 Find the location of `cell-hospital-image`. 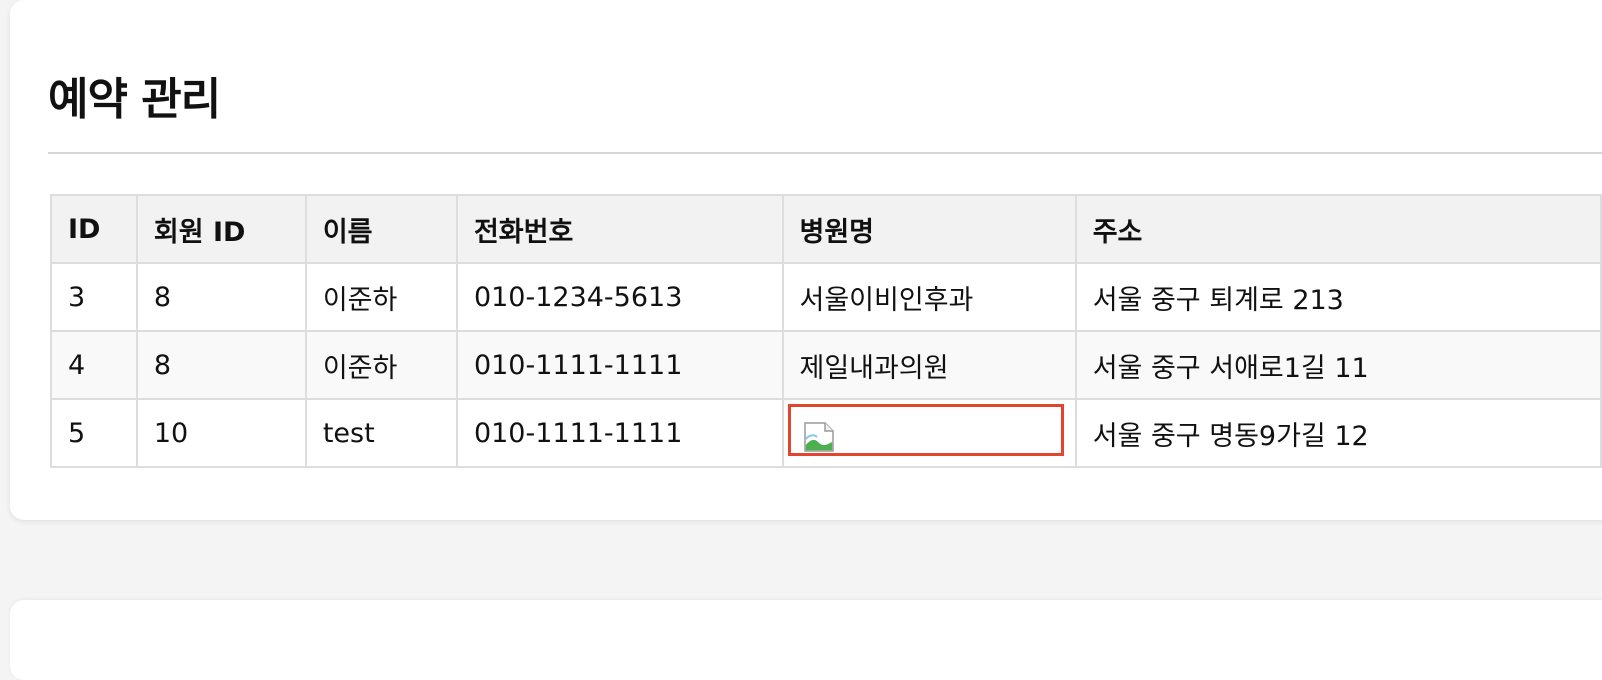

cell-hospital-image is located at coordinates (929, 433).